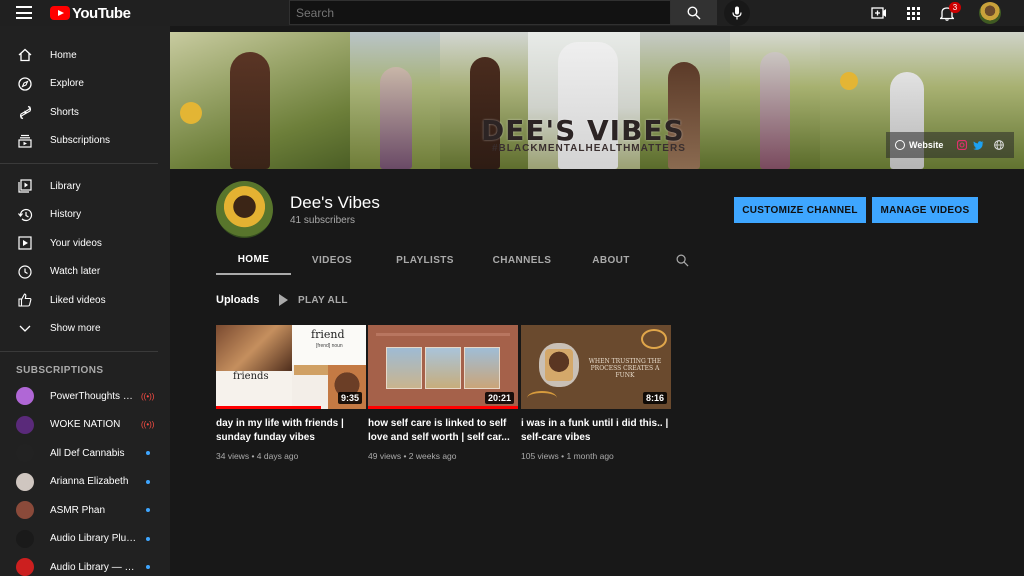  I want to click on your-videos-icon, so click(25, 243).